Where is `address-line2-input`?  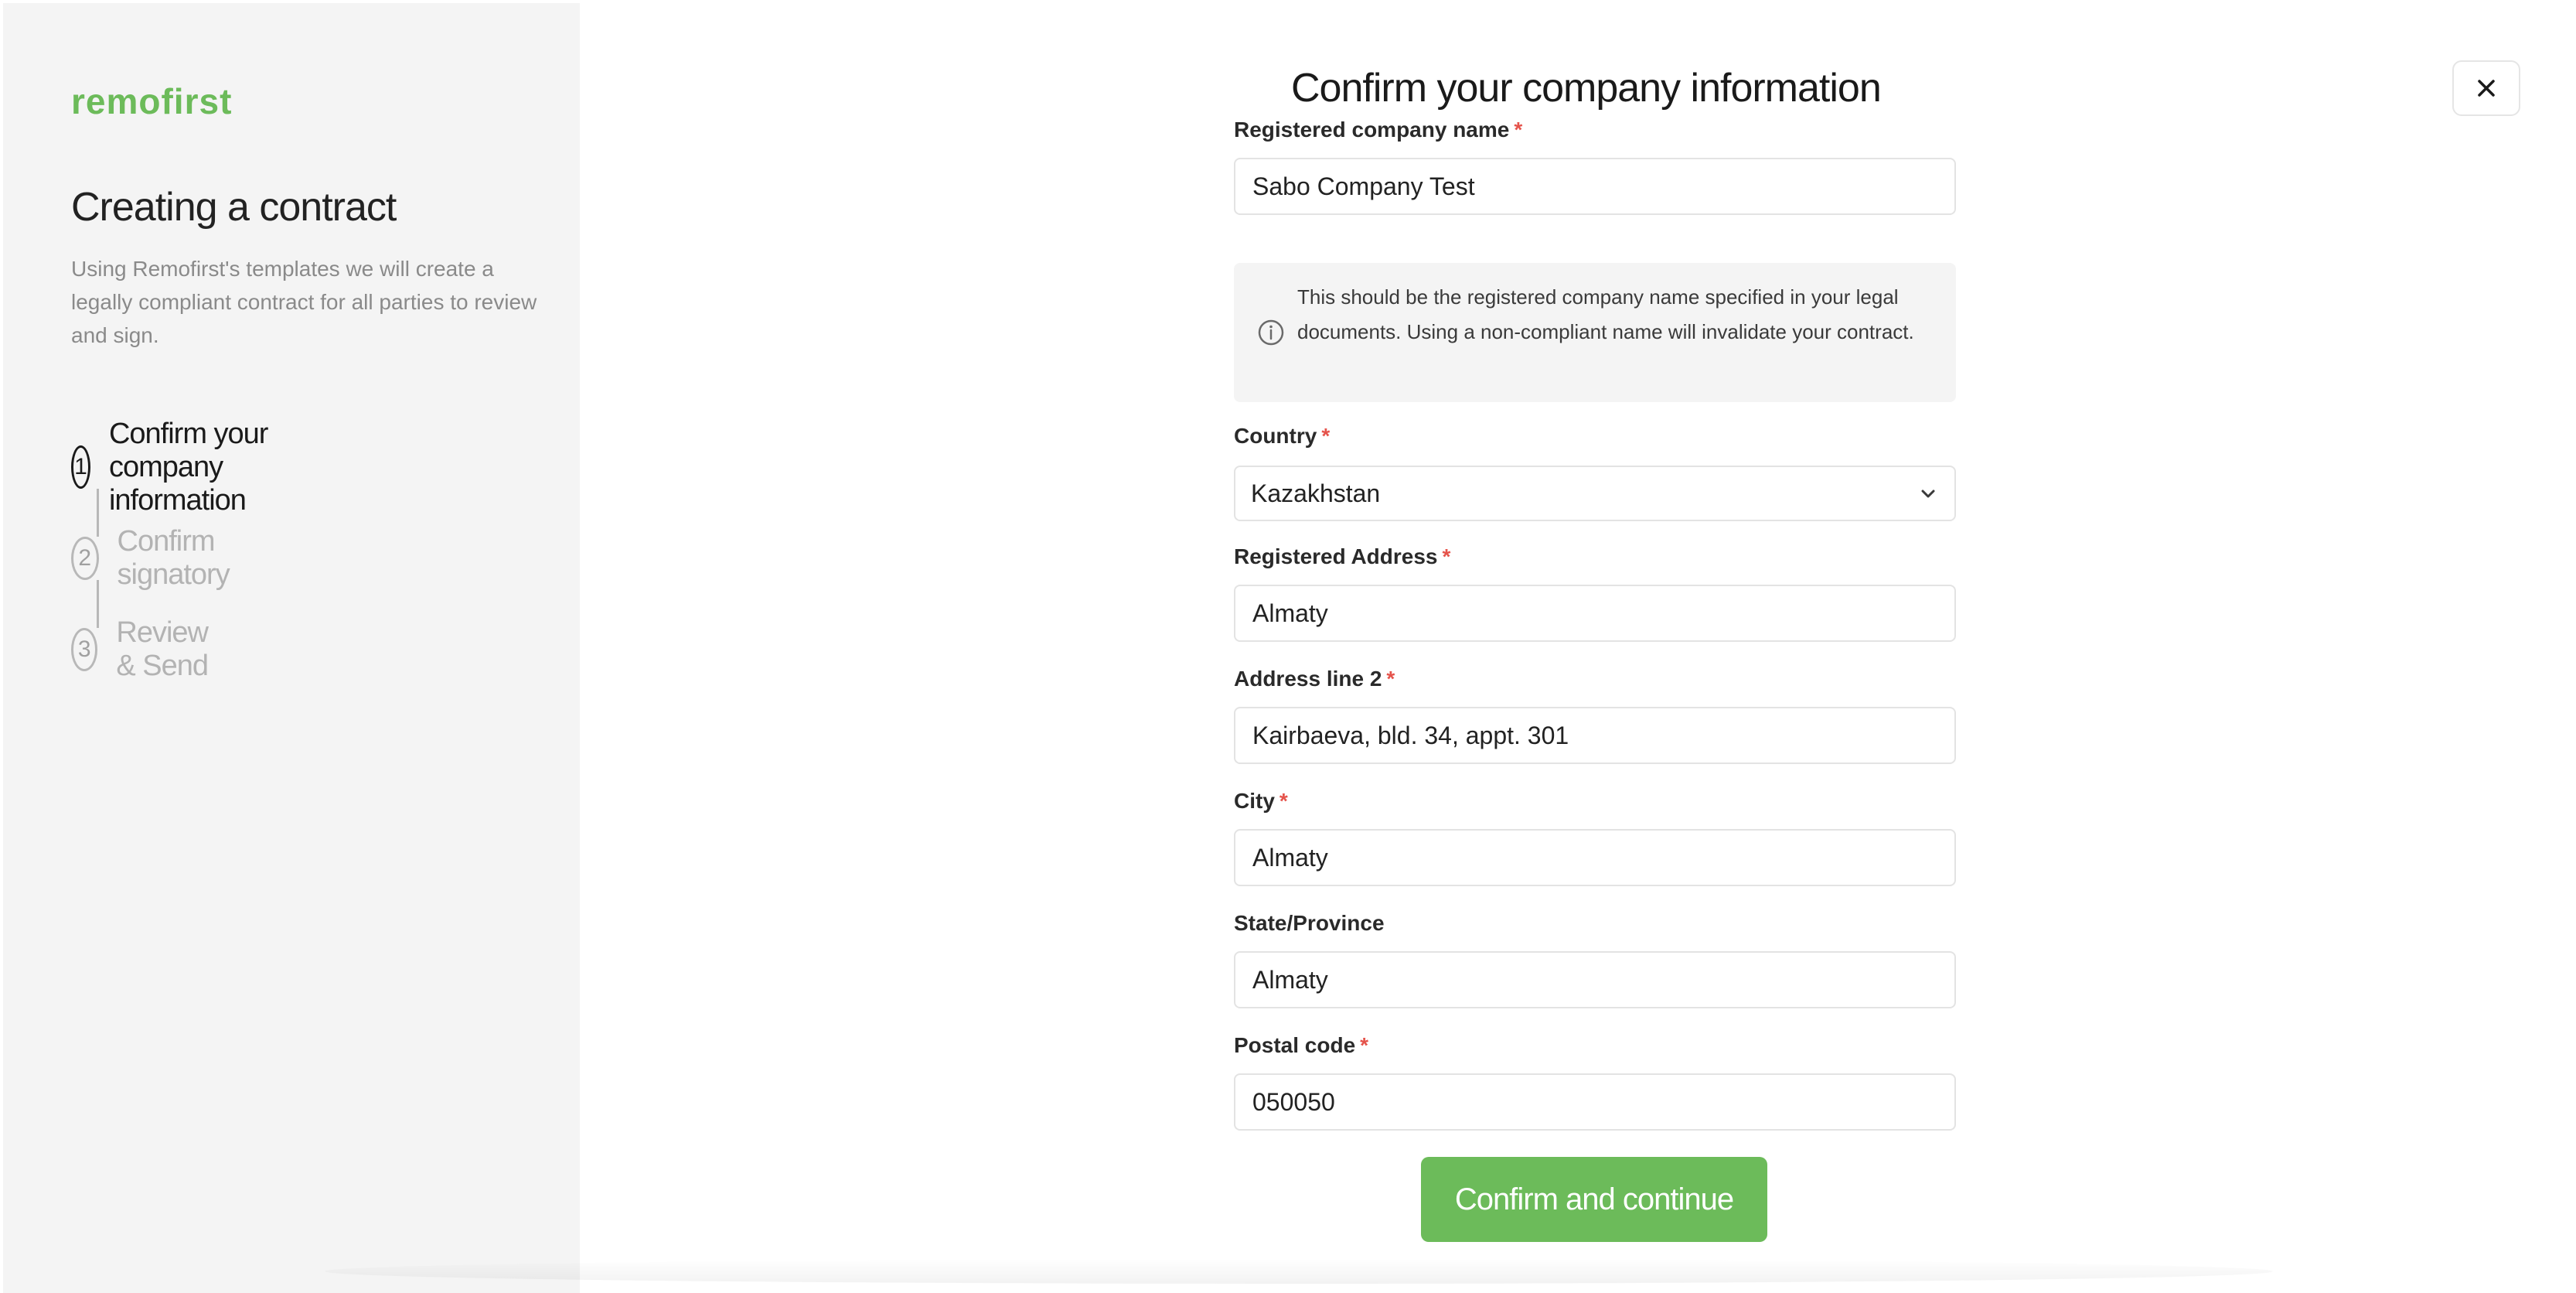
address-line2-input is located at coordinates (1595, 735).